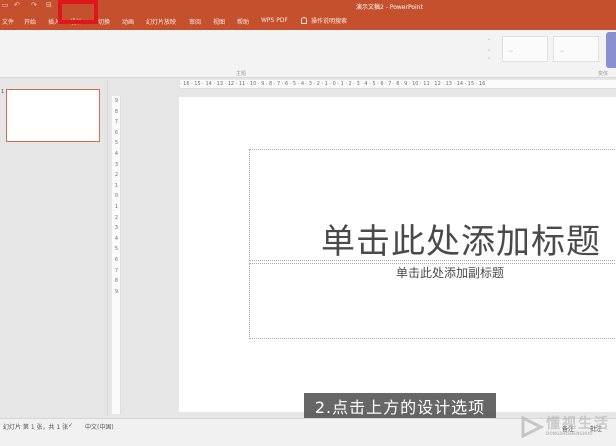 This screenshot has height=446, width=616. What do you see at coordinates (219, 21) in the screenshot?
I see `tab-view: 视图` at bounding box center [219, 21].